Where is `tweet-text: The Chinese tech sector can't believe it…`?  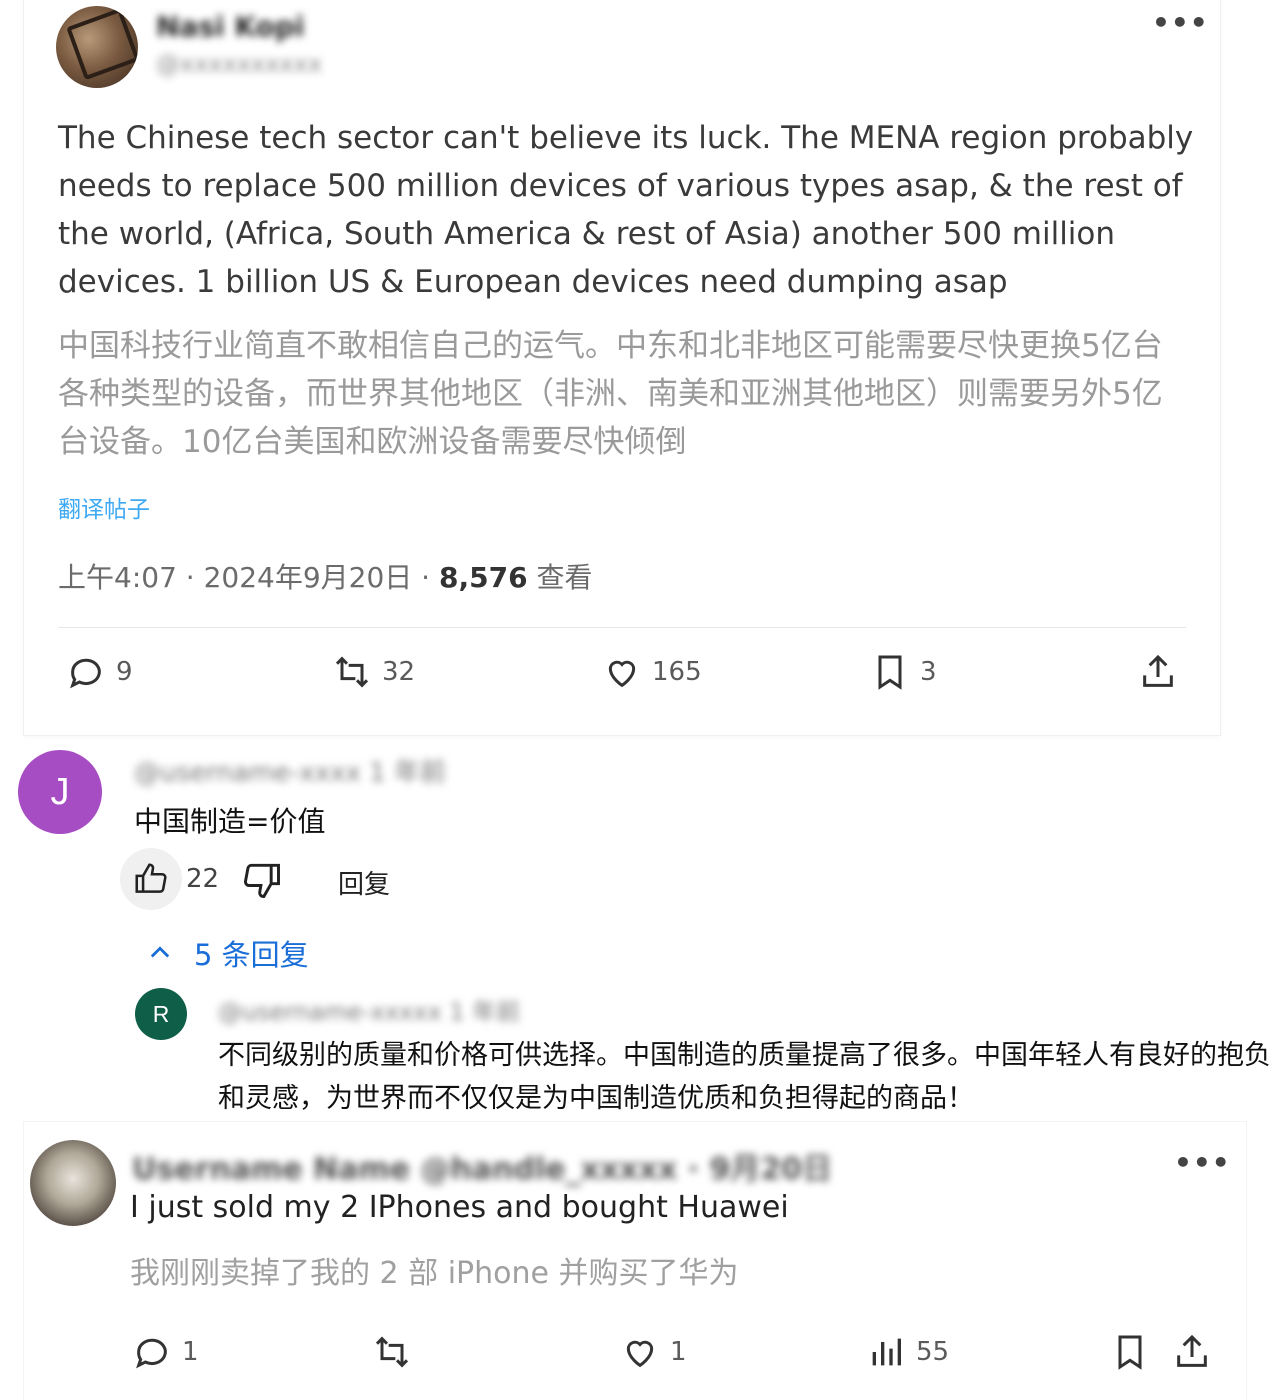
tweet-text: The Chinese tech sector can't believe it… is located at coordinates (626, 210).